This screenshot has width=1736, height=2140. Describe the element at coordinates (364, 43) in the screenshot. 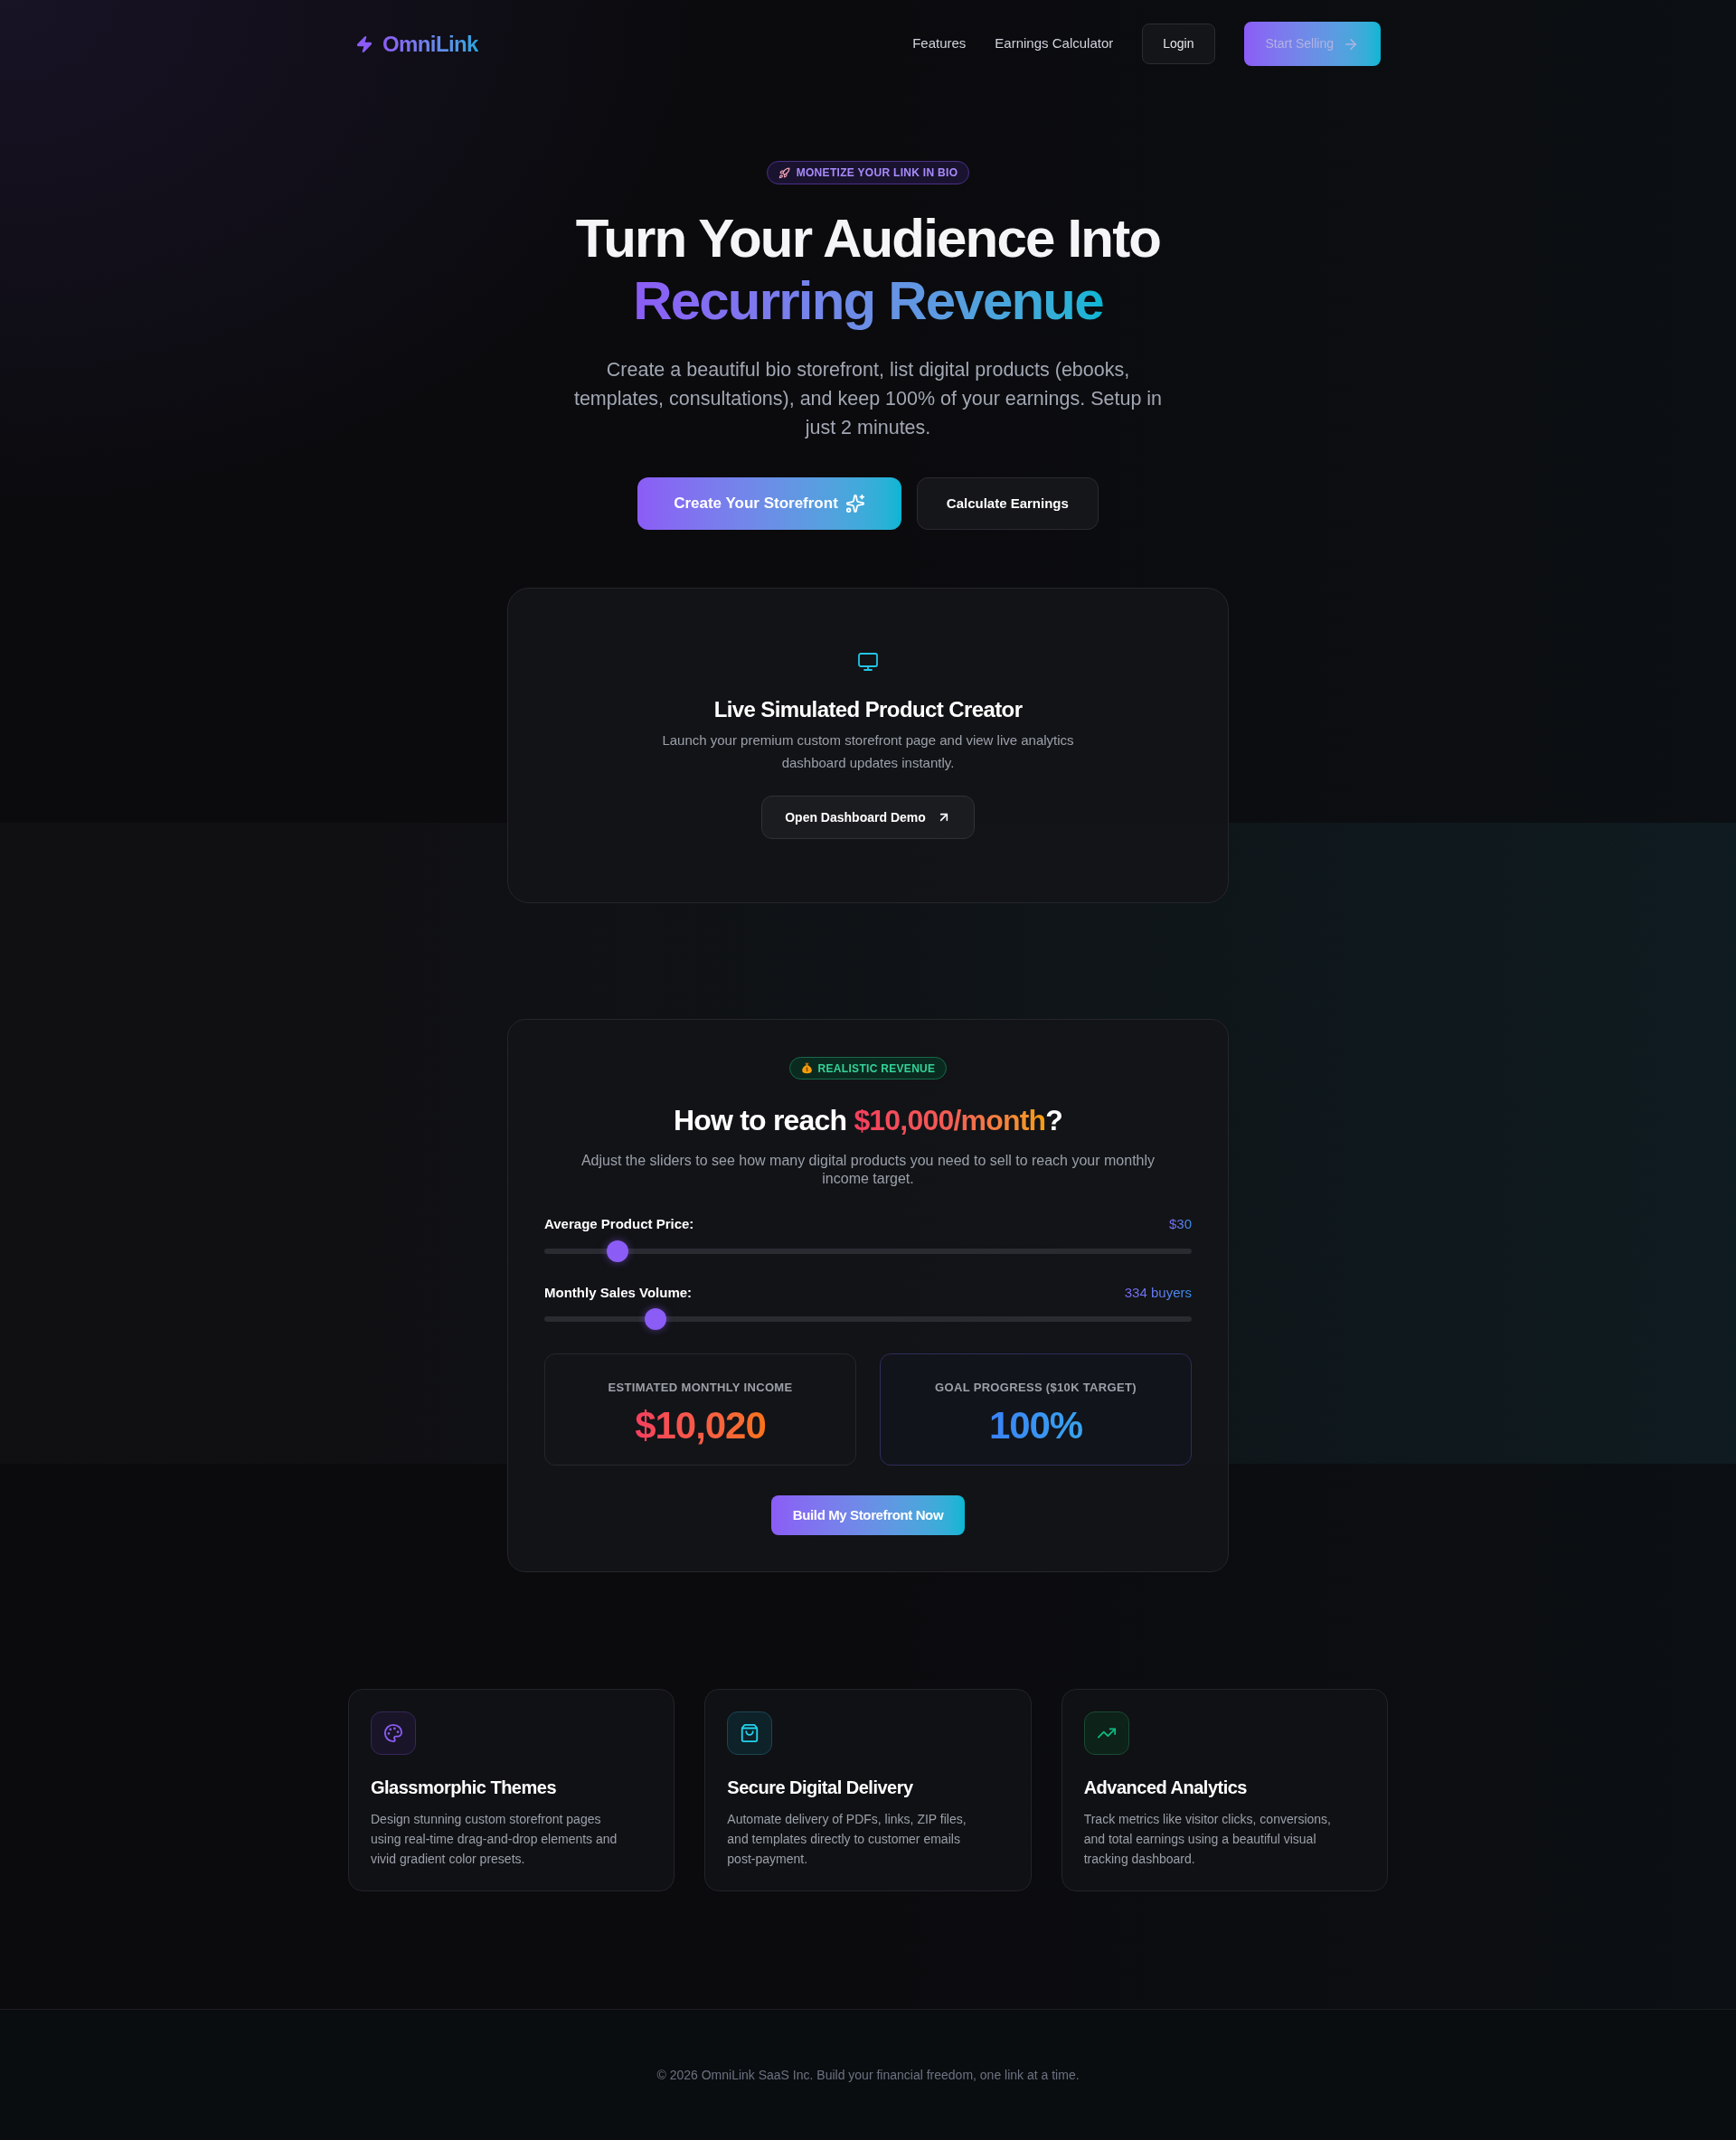

I see `lightning-bolt-icon` at that location.